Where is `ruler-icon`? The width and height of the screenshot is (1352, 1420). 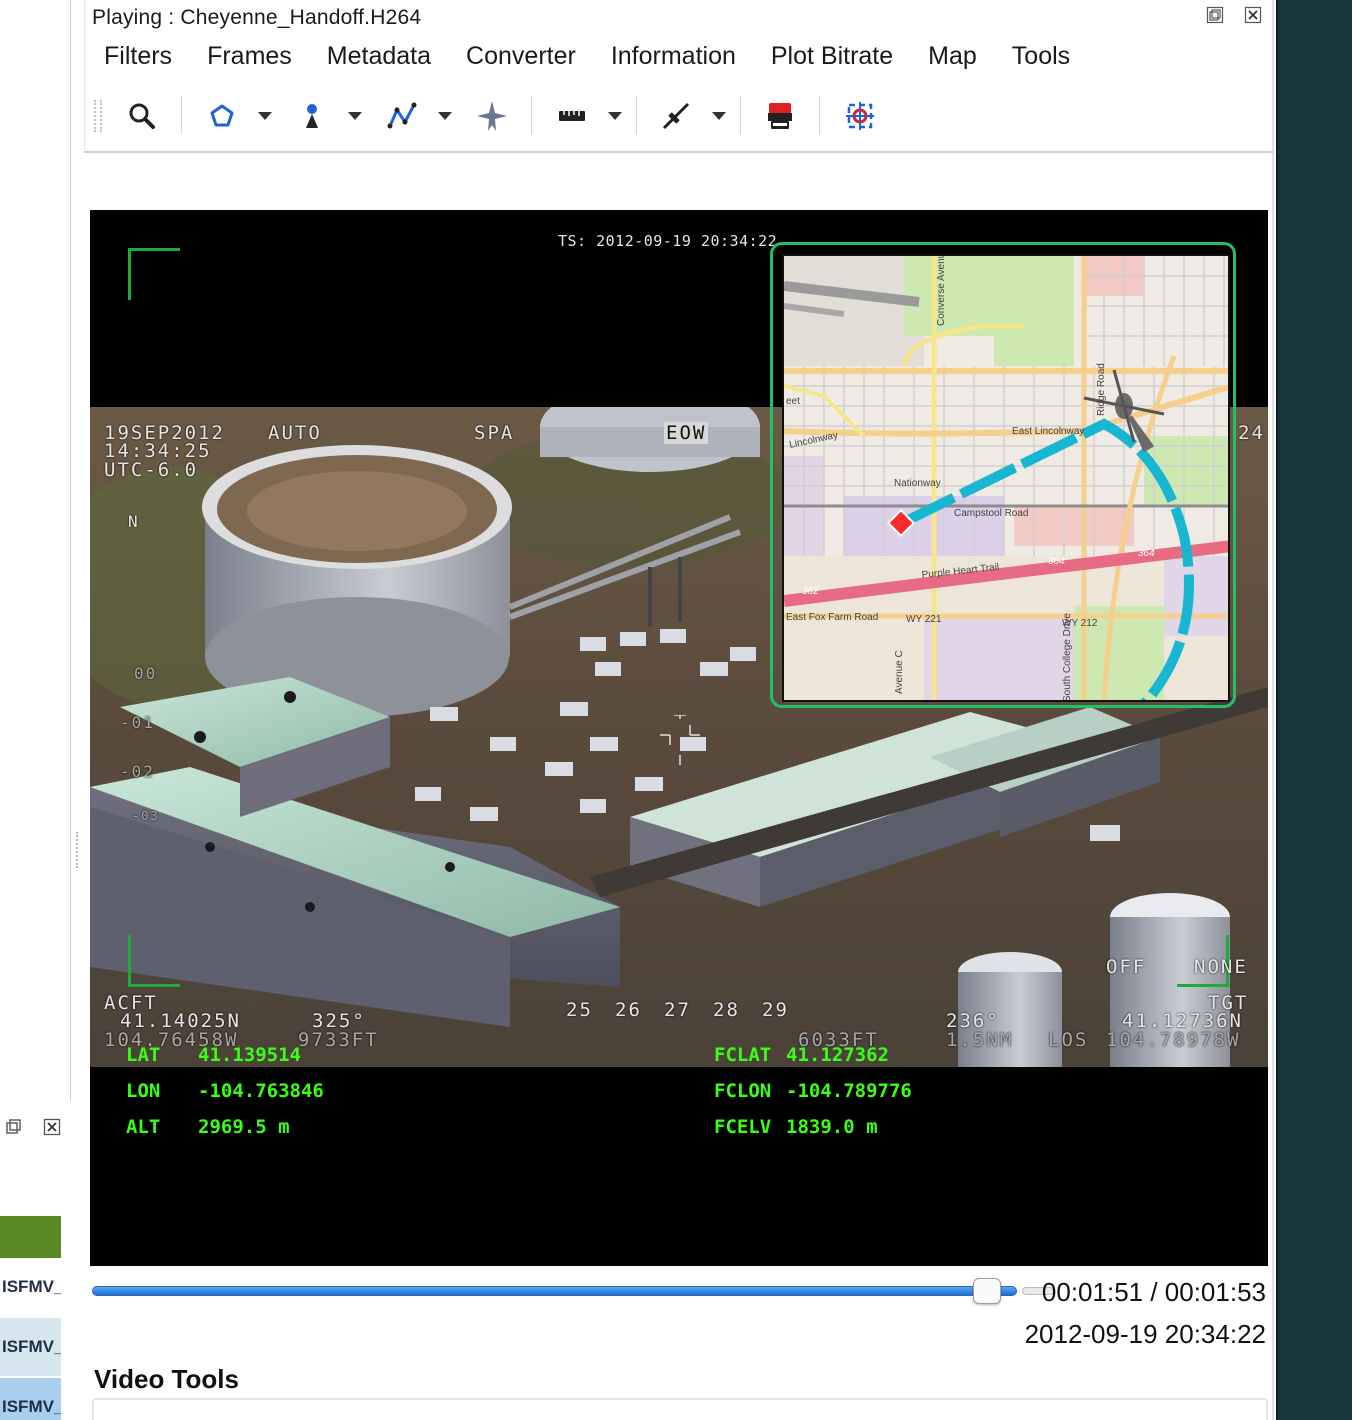
ruler-icon is located at coordinates (572, 116).